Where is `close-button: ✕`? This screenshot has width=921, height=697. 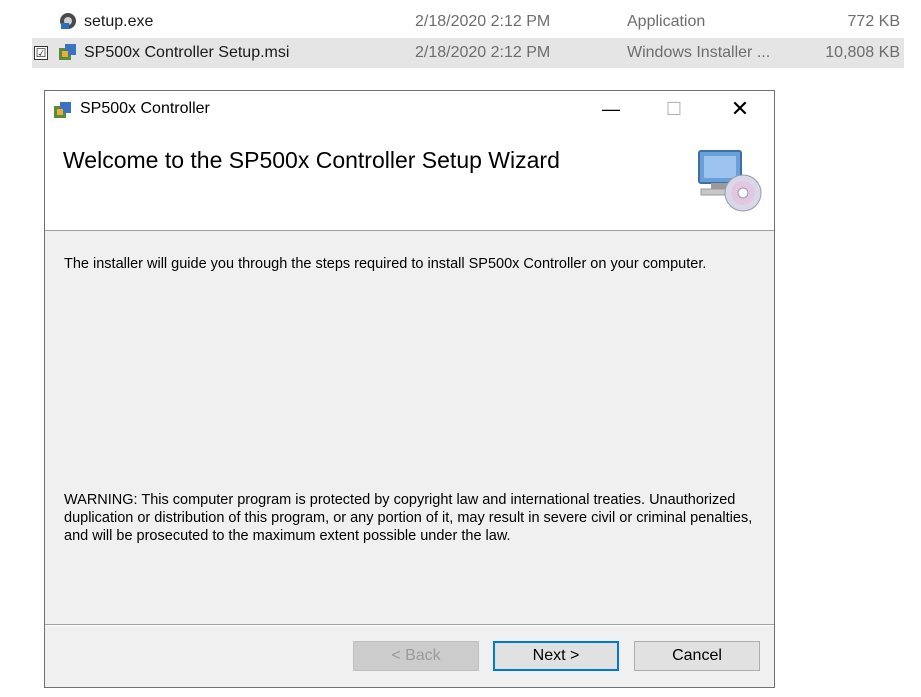
close-button: ✕ is located at coordinates (740, 109).